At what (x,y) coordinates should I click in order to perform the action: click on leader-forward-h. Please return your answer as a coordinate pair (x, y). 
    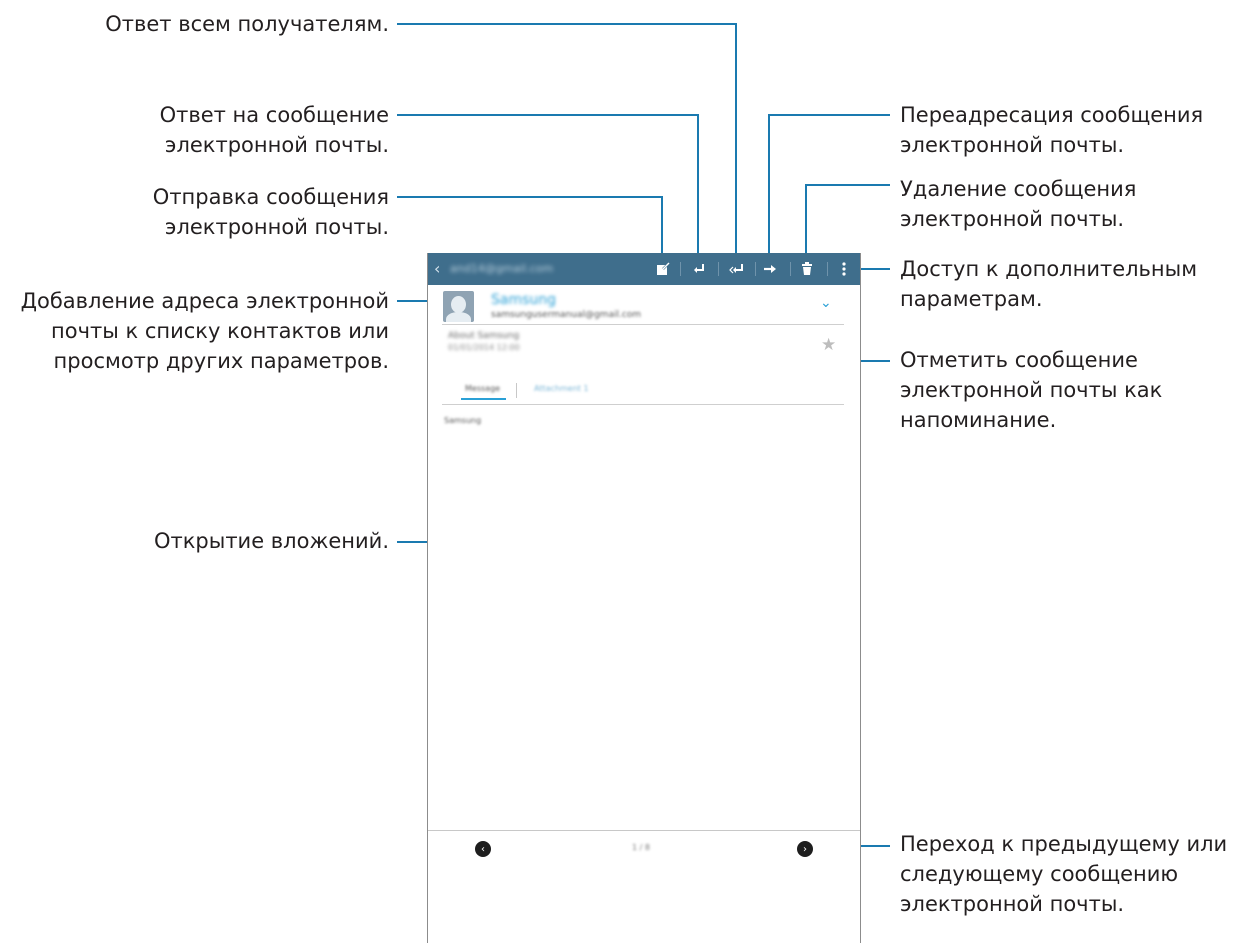
    Looking at the image, I should click on (829, 115).